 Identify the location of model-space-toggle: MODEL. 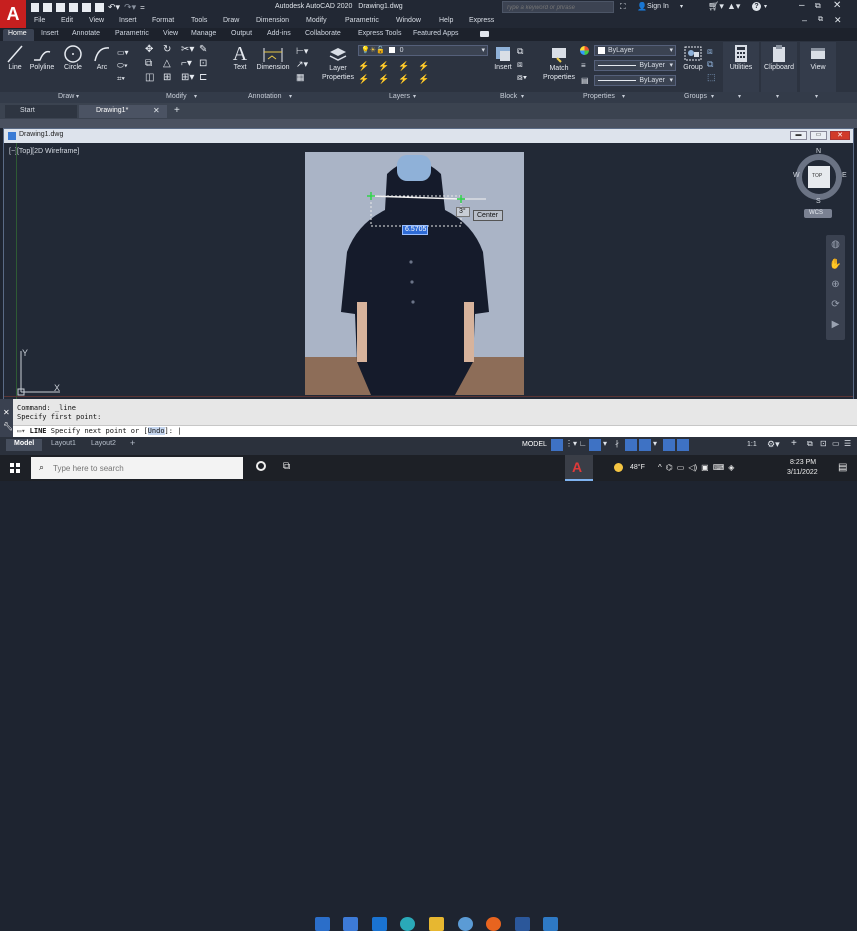
(534, 444).